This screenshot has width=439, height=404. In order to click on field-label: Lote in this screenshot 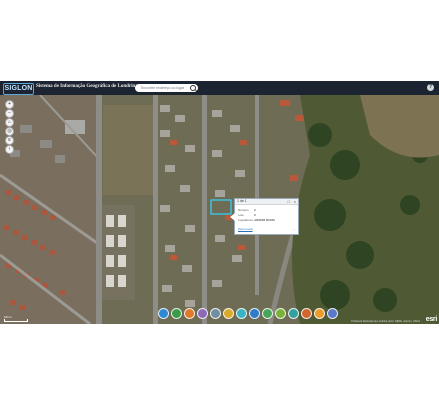, I will do `click(241, 215)`.